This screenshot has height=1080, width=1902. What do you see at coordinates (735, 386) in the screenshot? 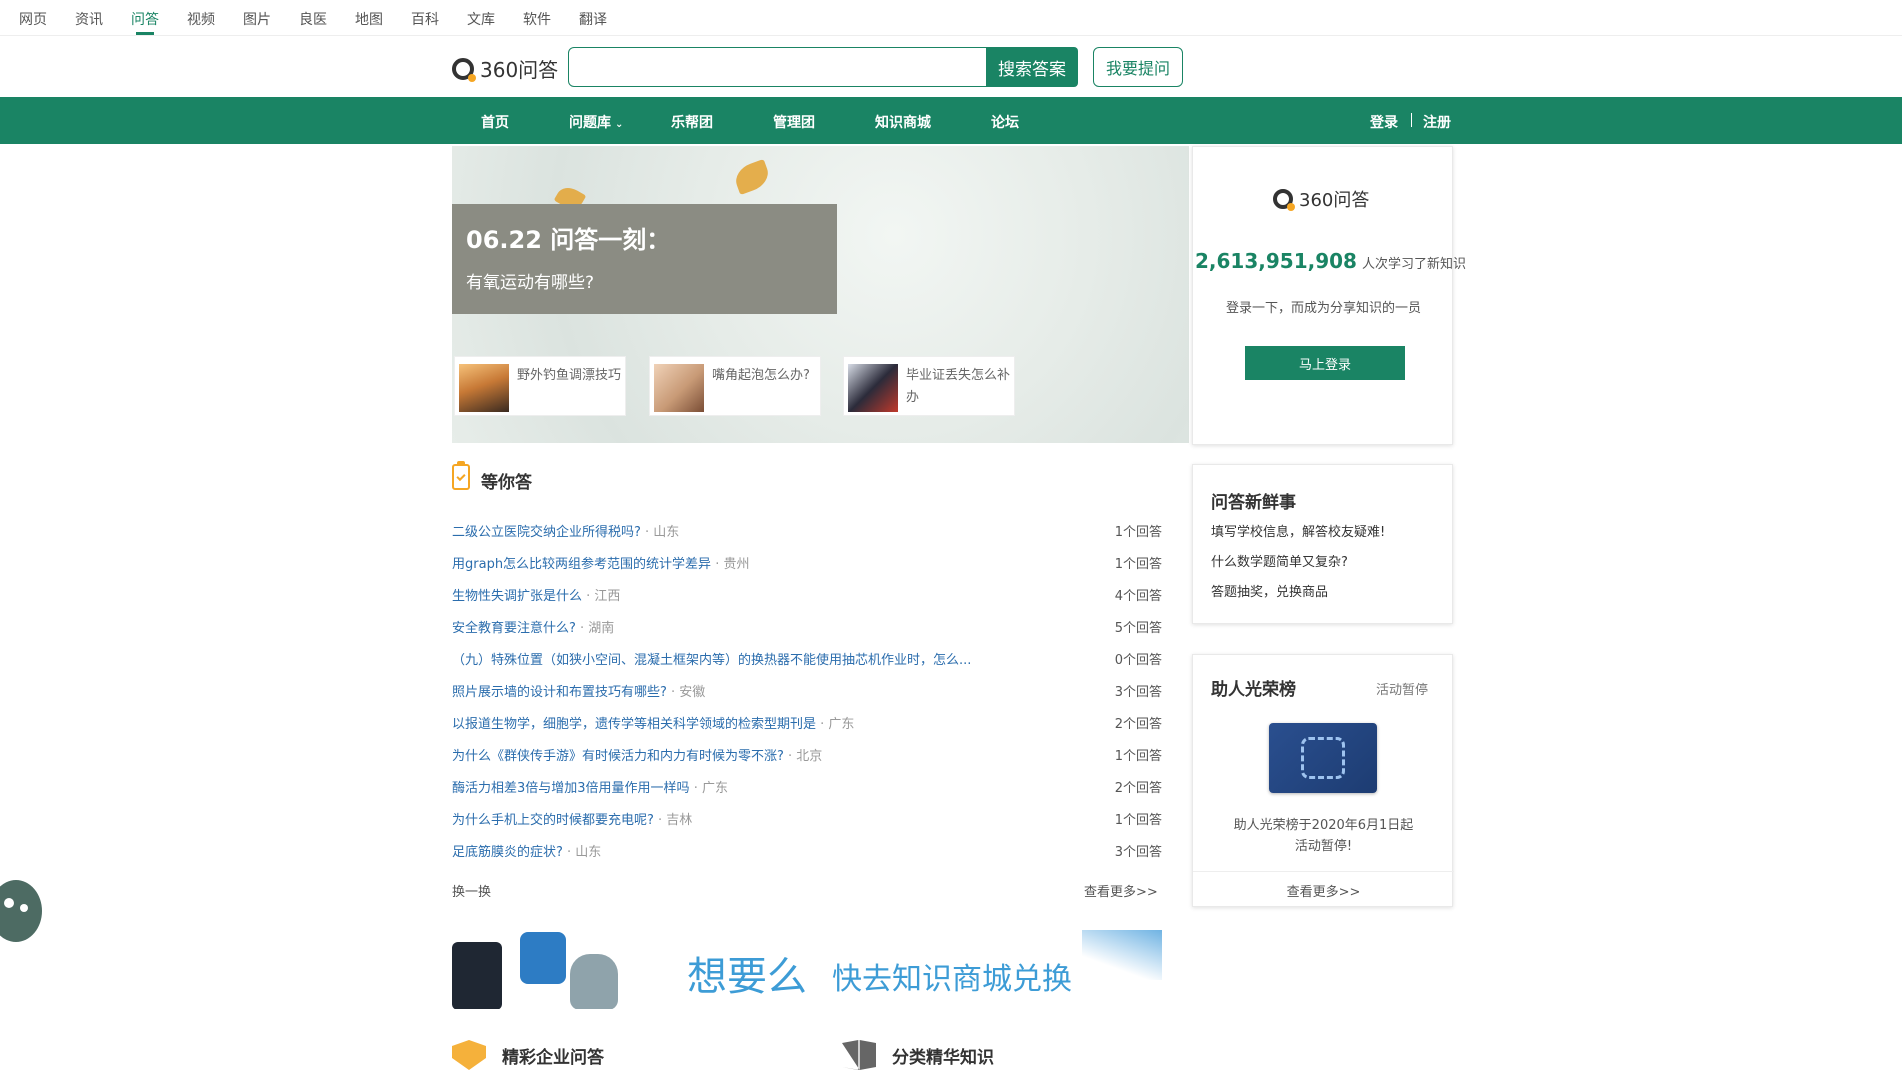
I see `banner-thumb-lip: 嘴角起泡怎么办?` at bounding box center [735, 386].